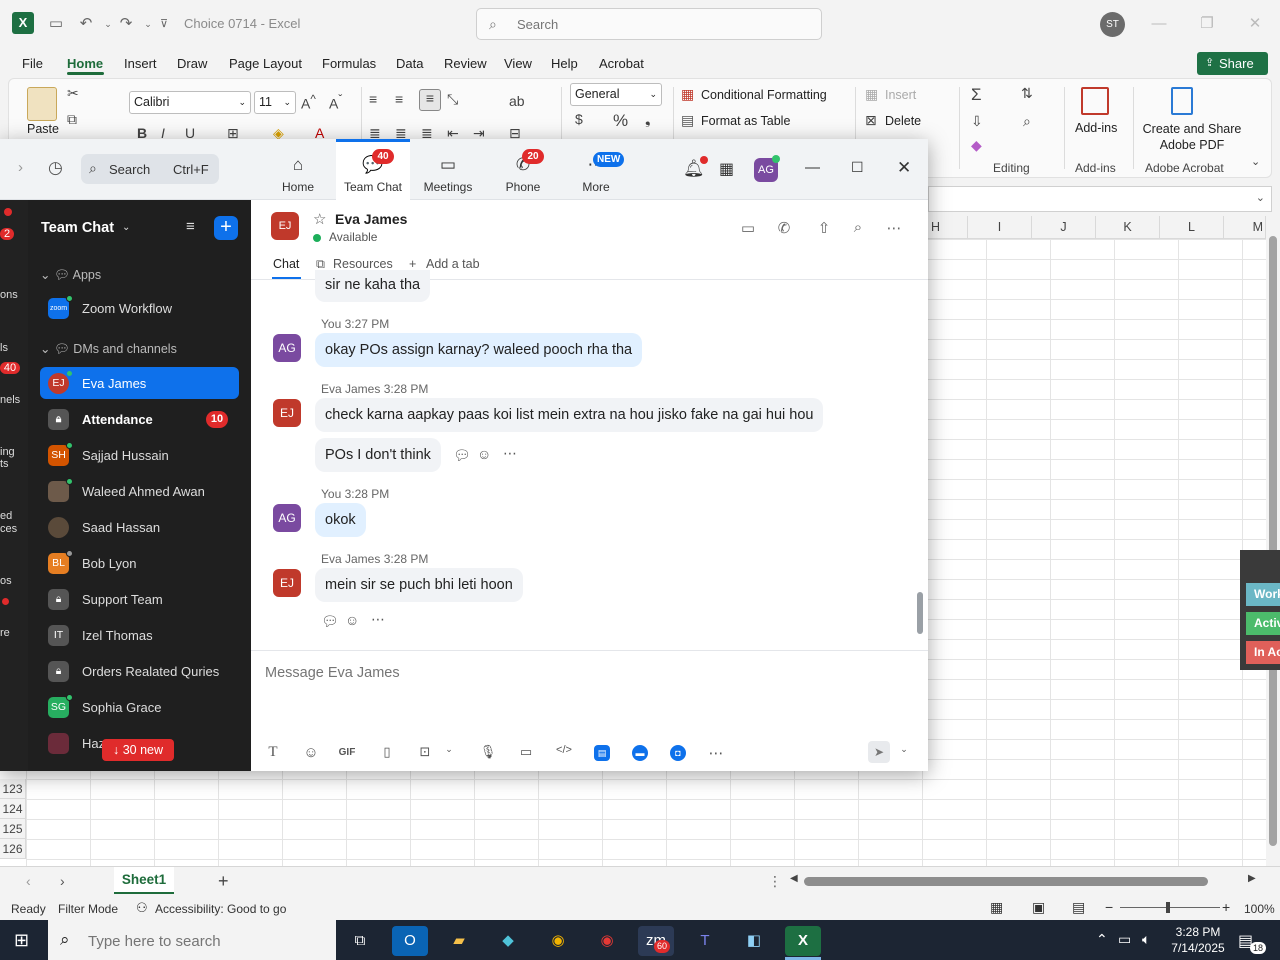 This screenshot has height=960, width=1280. Describe the element at coordinates (465, 63) in the screenshot. I see `tab-review: Review` at that location.